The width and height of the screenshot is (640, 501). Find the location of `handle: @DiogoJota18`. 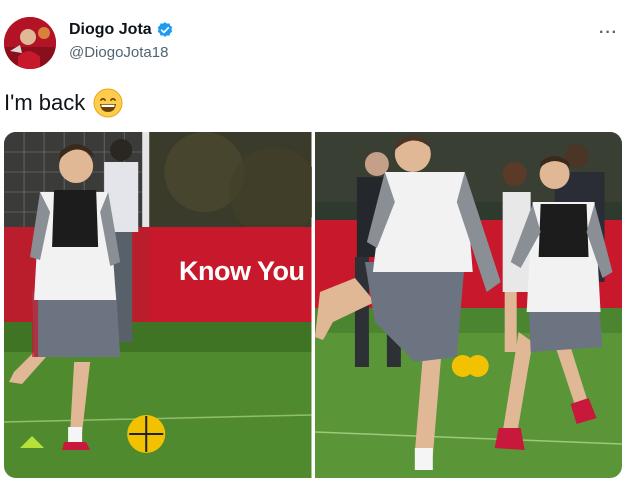

handle: @DiogoJota18 is located at coordinates (118, 52).